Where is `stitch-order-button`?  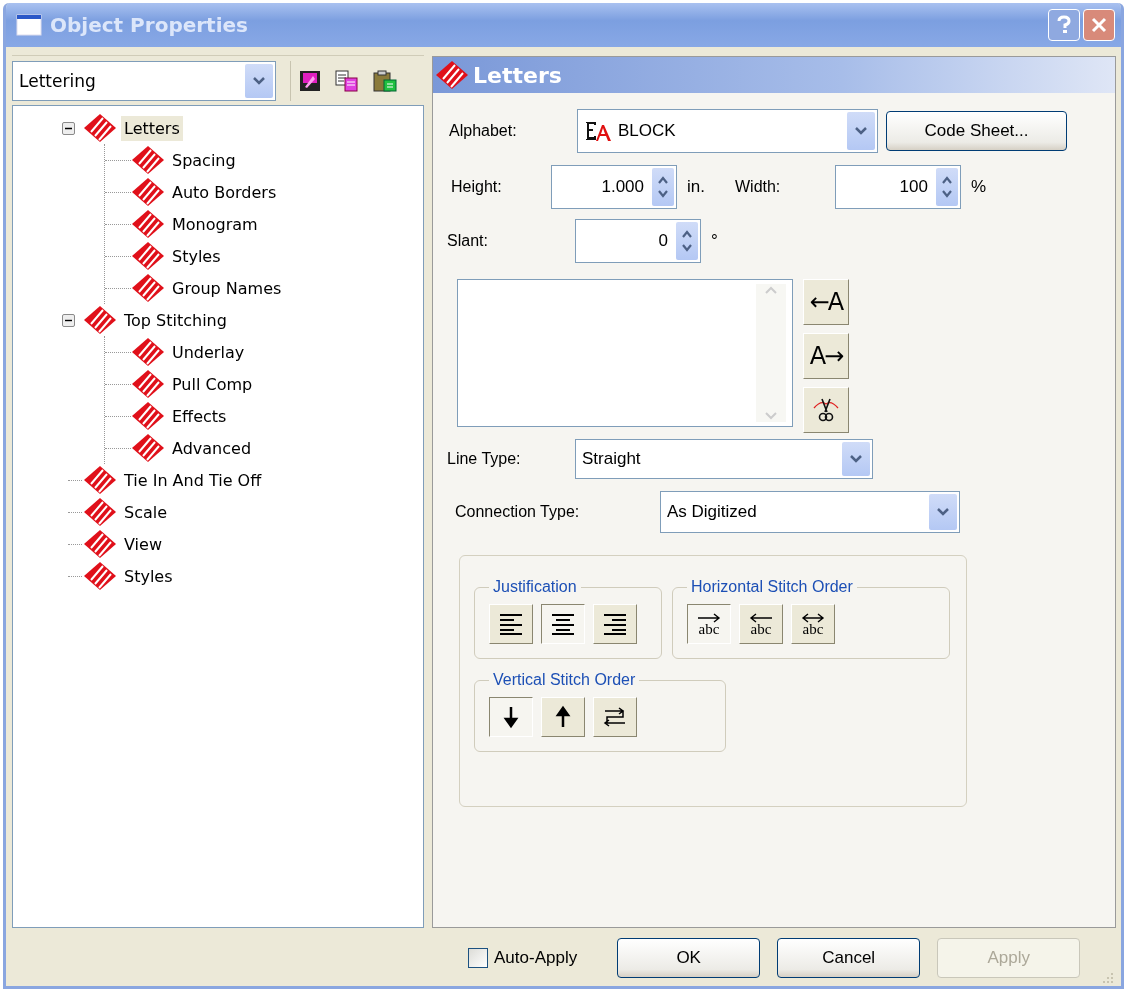 stitch-order-button is located at coordinates (511, 717).